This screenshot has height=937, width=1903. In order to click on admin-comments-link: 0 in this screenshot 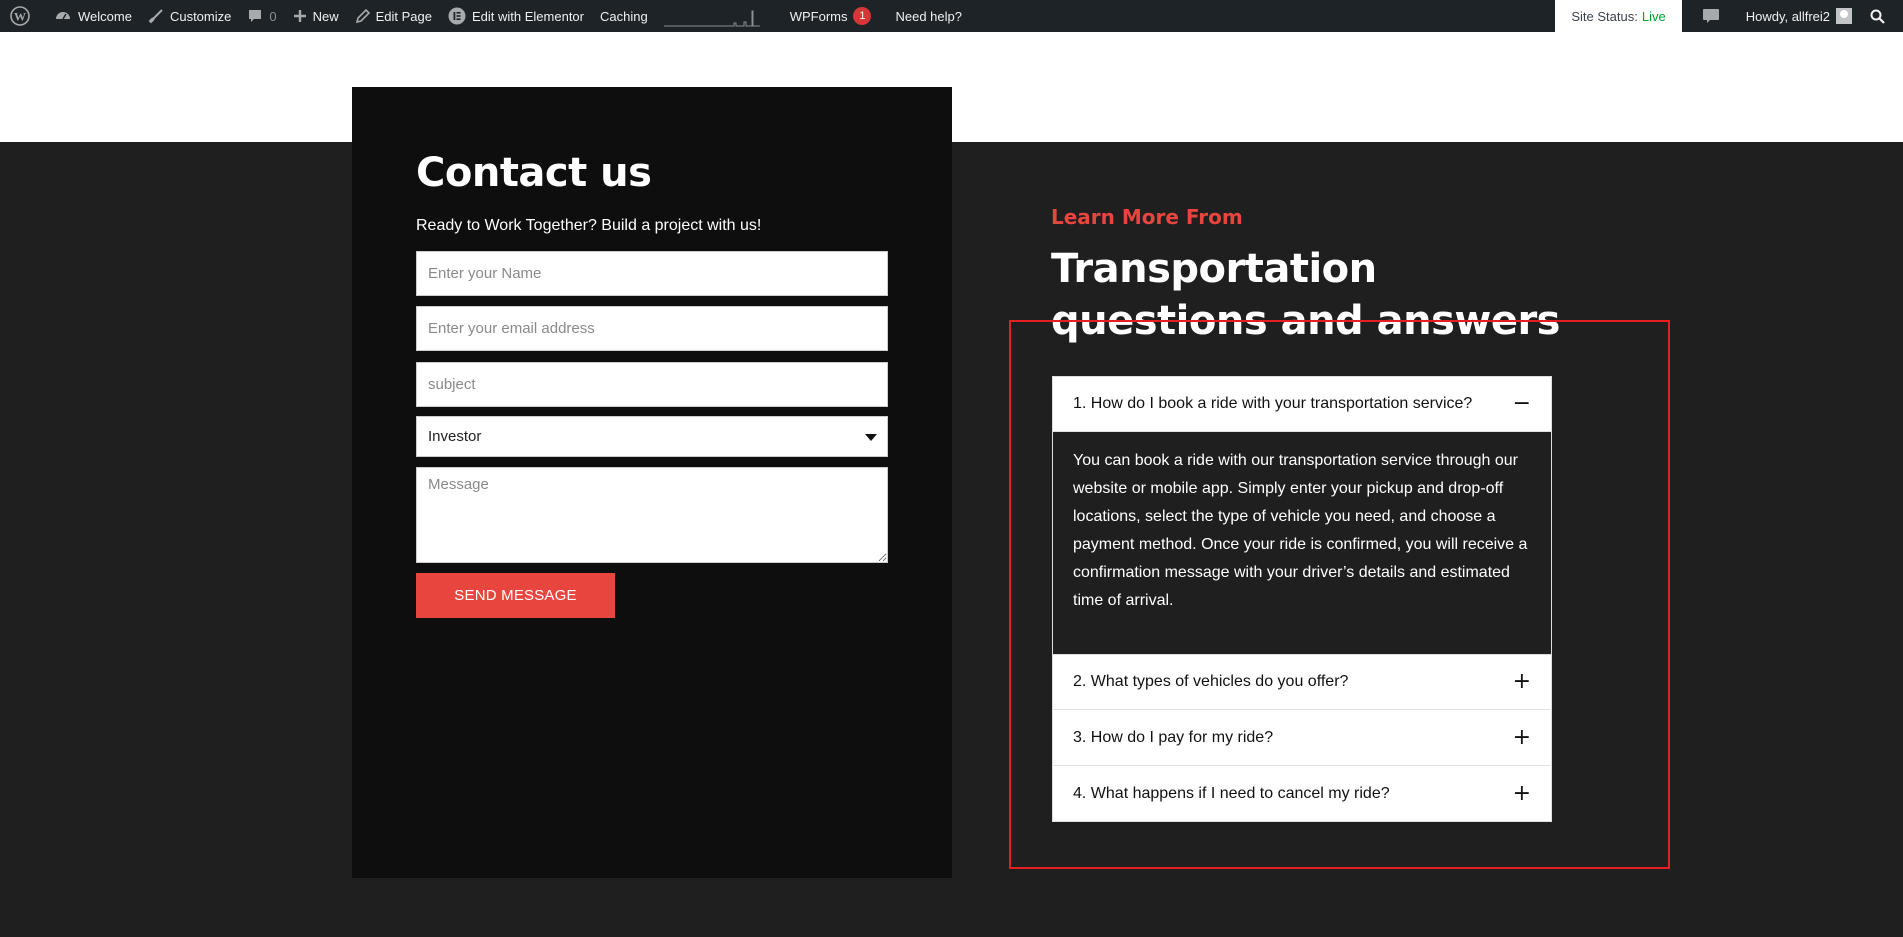, I will do `click(261, 16)`.